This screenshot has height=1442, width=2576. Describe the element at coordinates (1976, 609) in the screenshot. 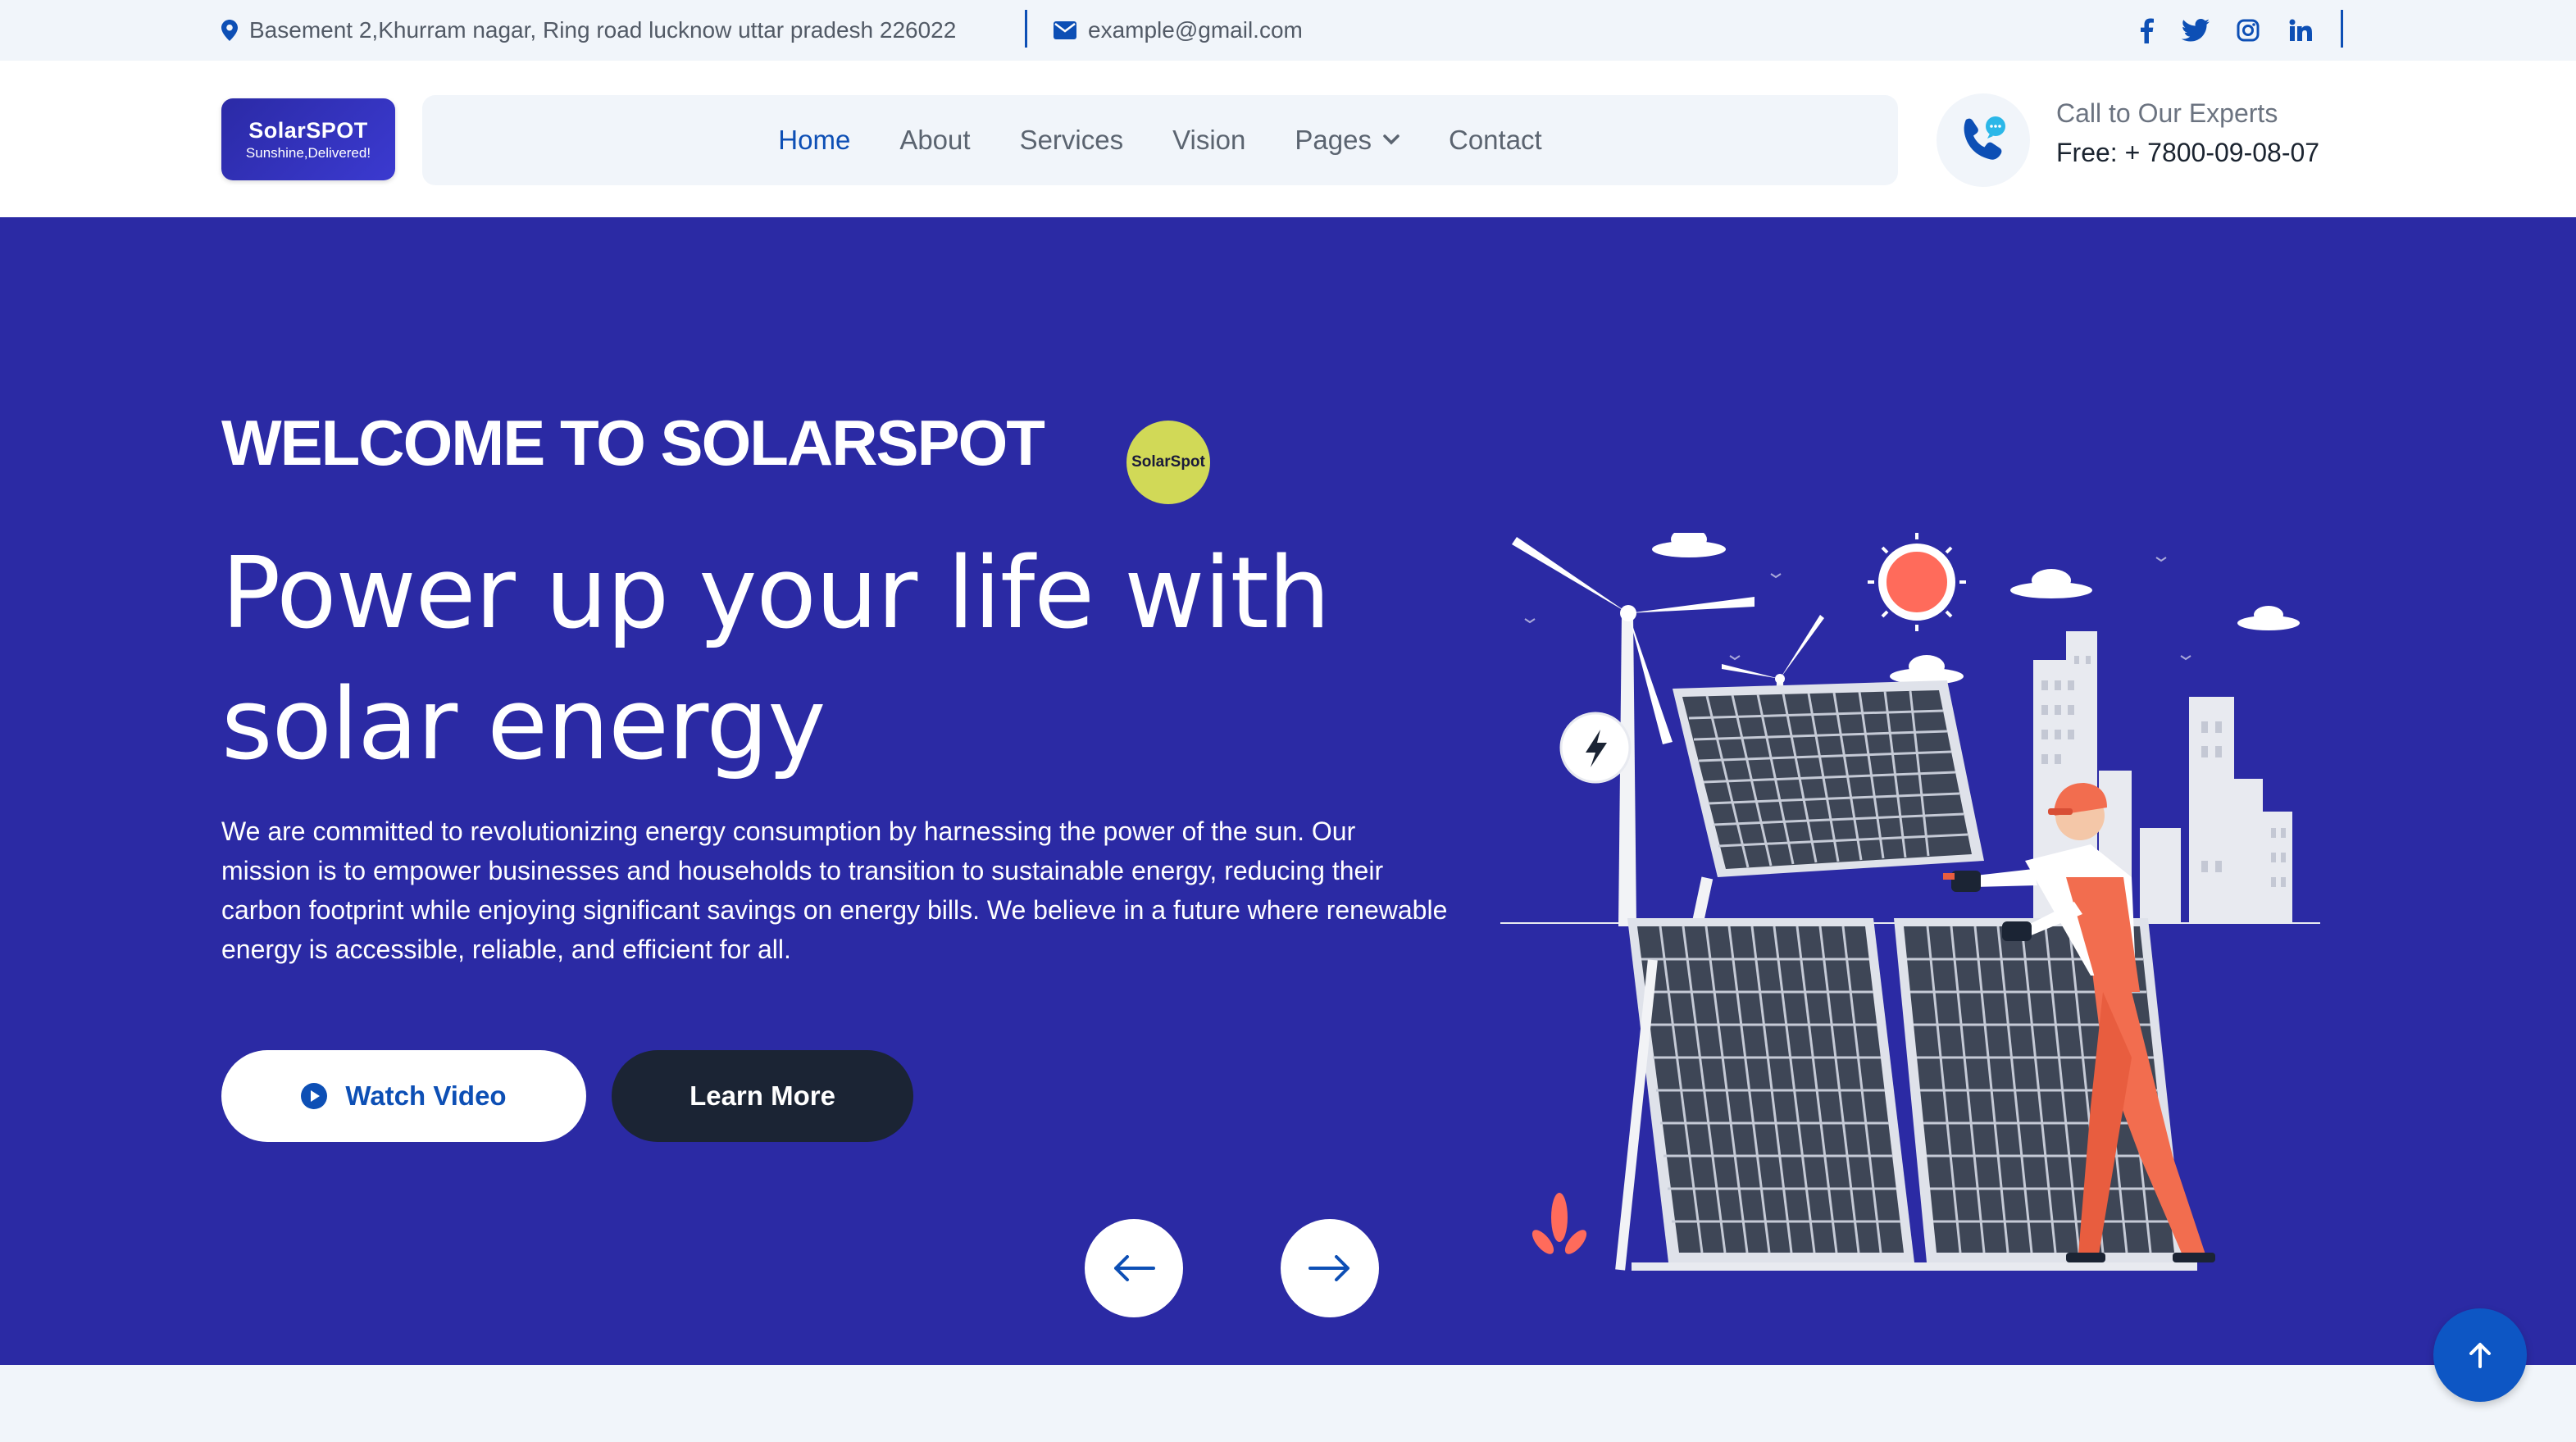

I see `clouds-illustration` at that location.